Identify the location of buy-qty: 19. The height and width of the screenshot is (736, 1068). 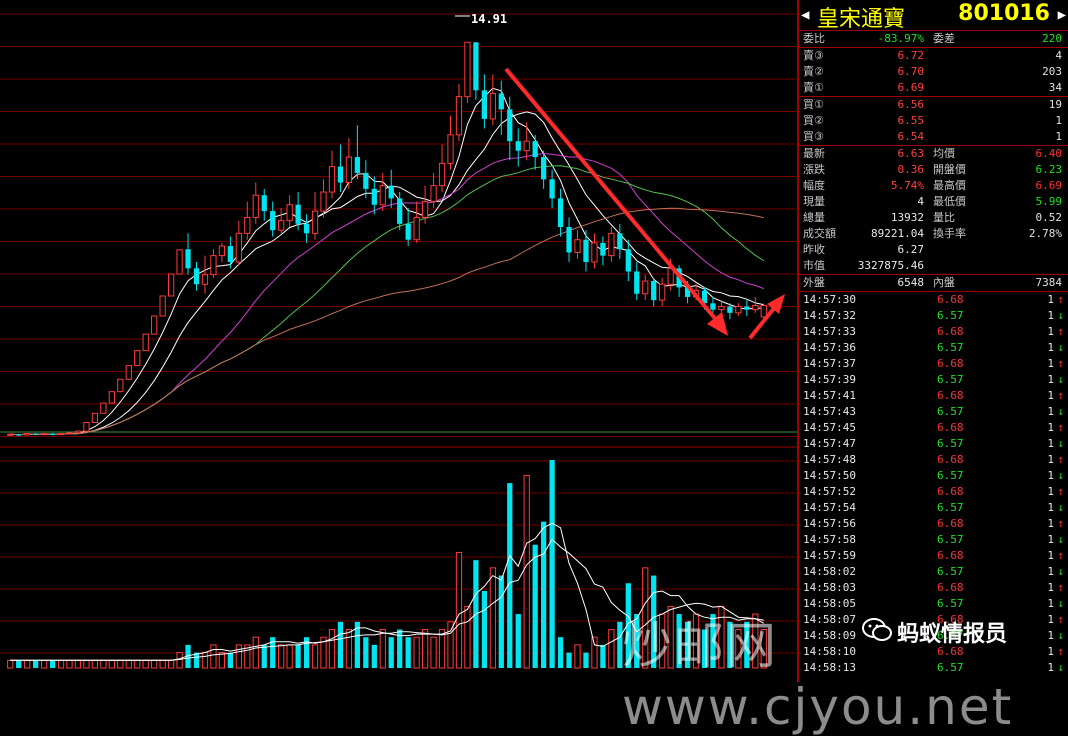
(1055, 104).